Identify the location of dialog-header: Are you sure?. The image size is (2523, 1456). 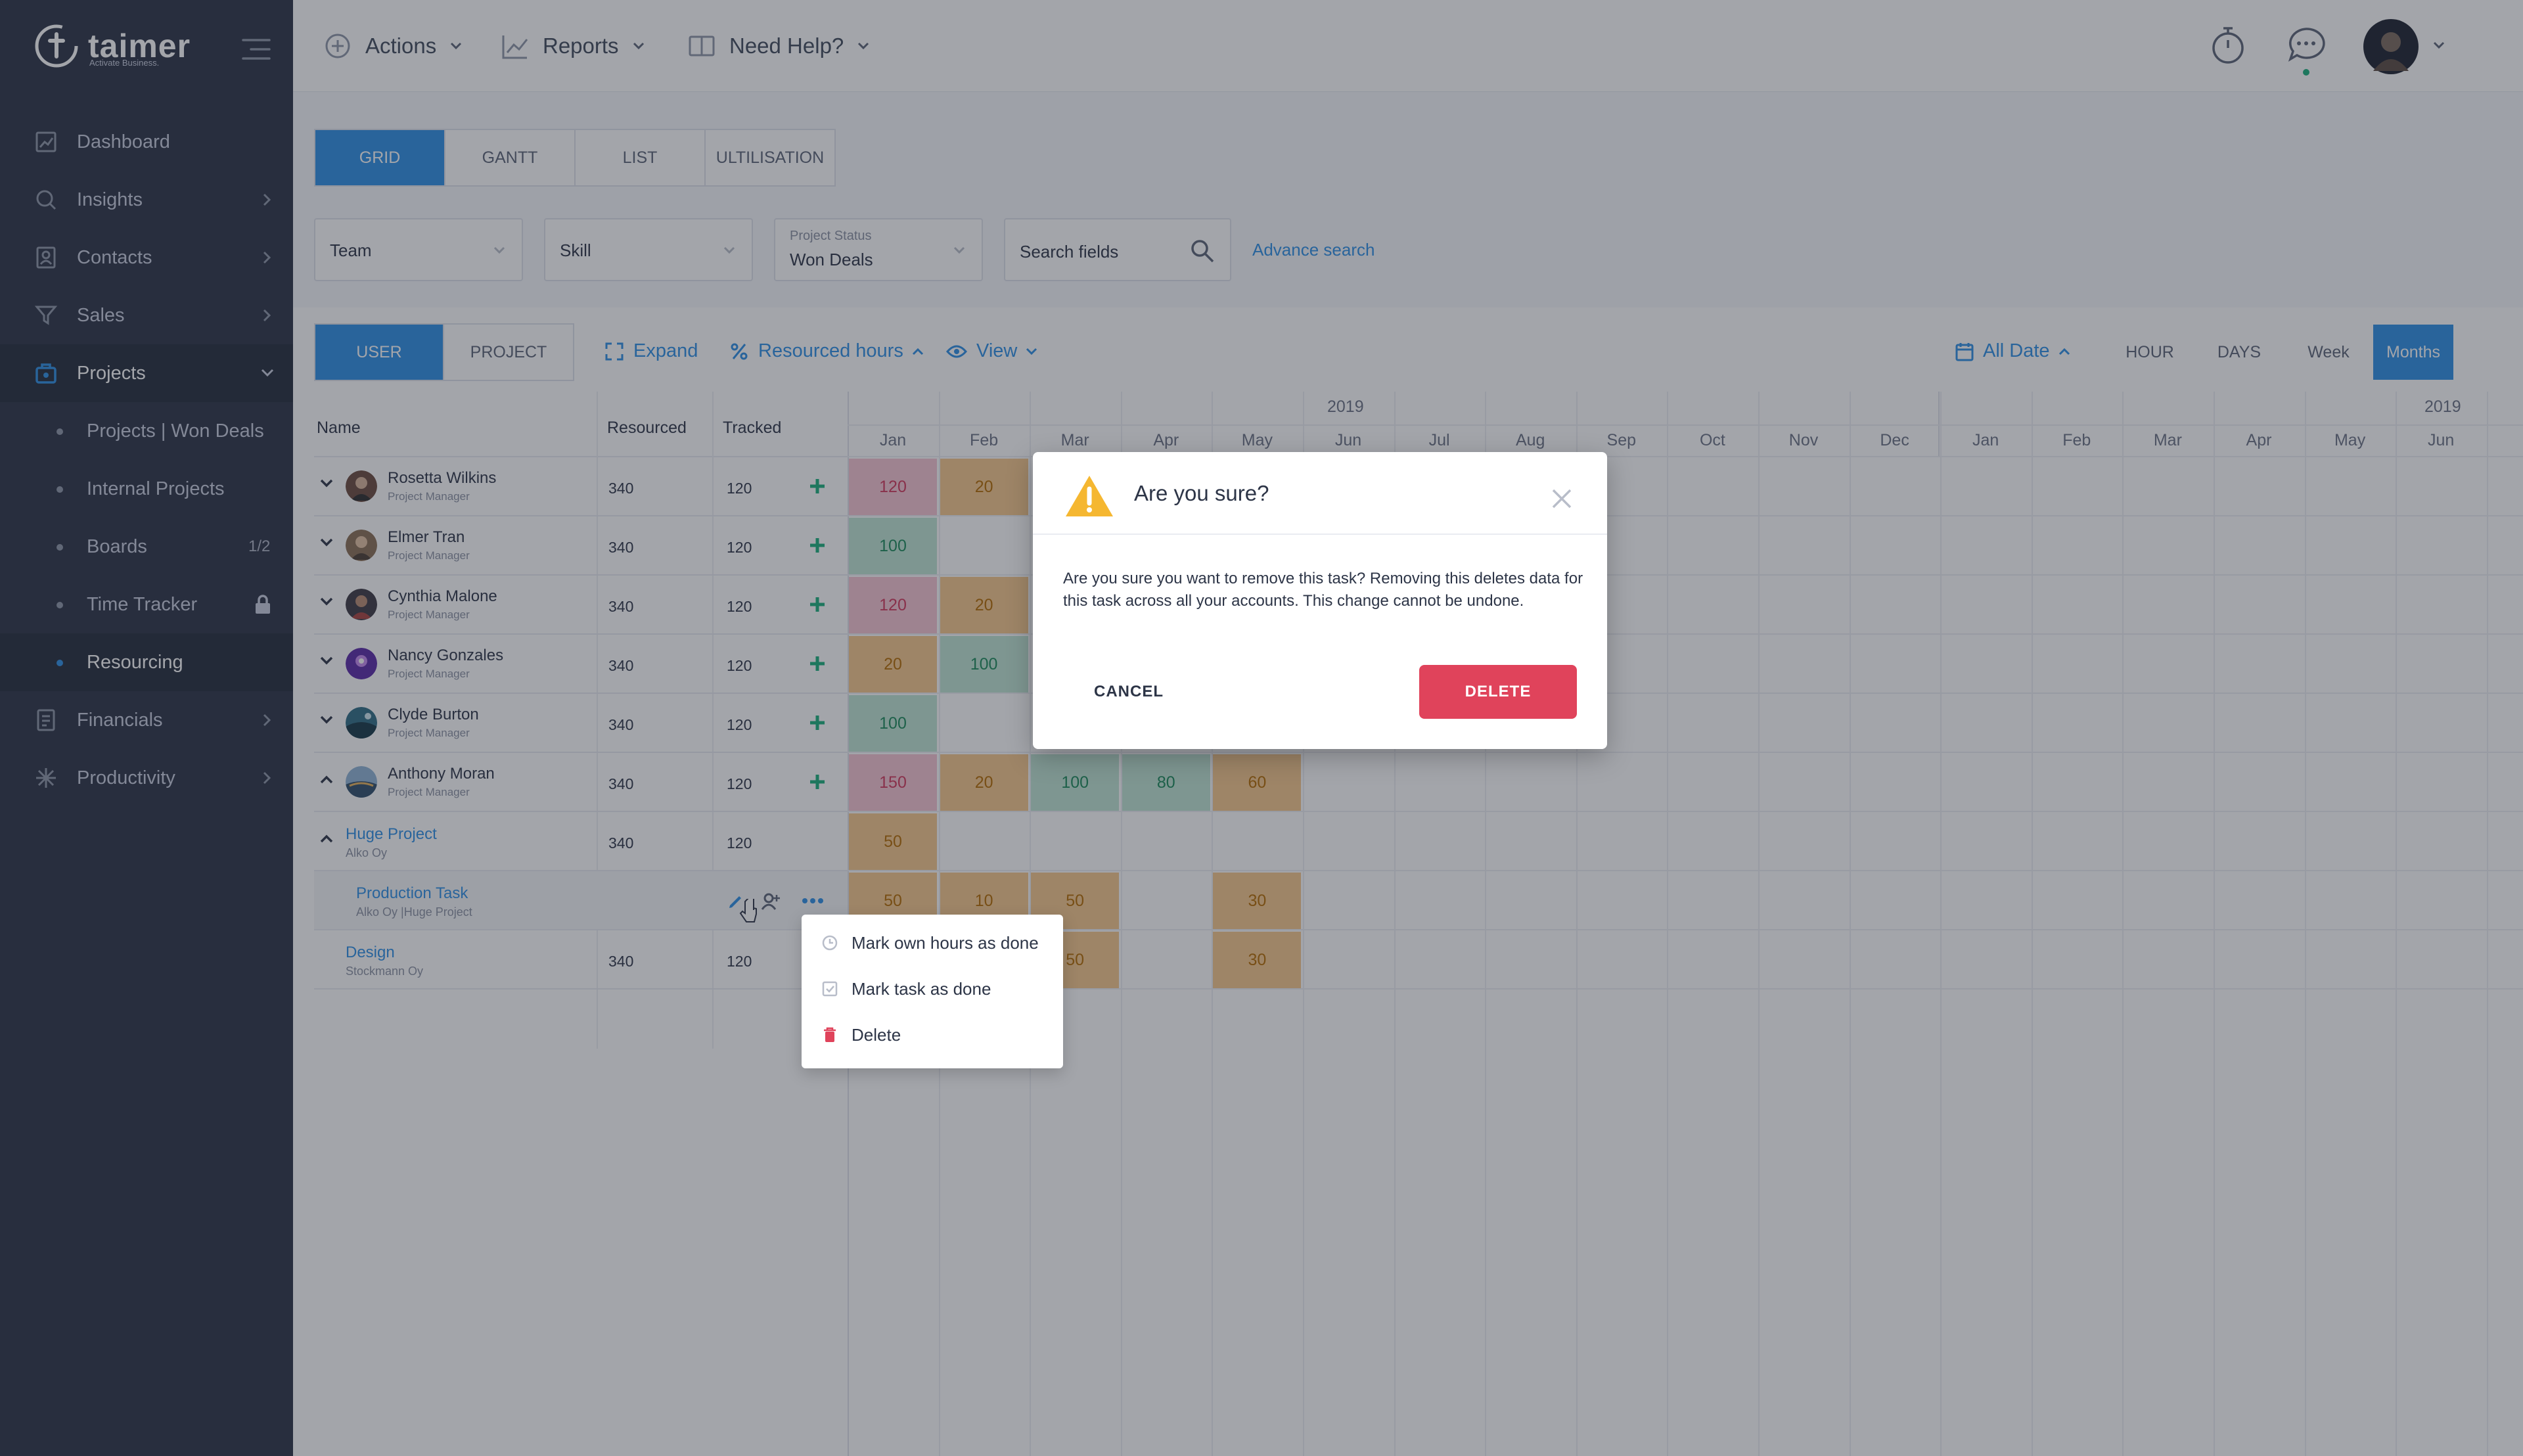
(1320, 493).